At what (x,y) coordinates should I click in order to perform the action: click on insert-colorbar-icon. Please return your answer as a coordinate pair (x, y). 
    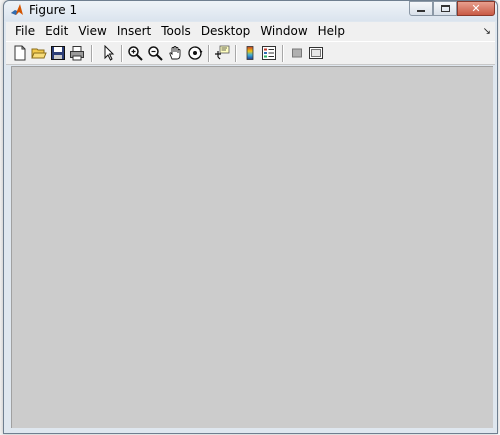
    Looking at the image, I should click on (250, 53).